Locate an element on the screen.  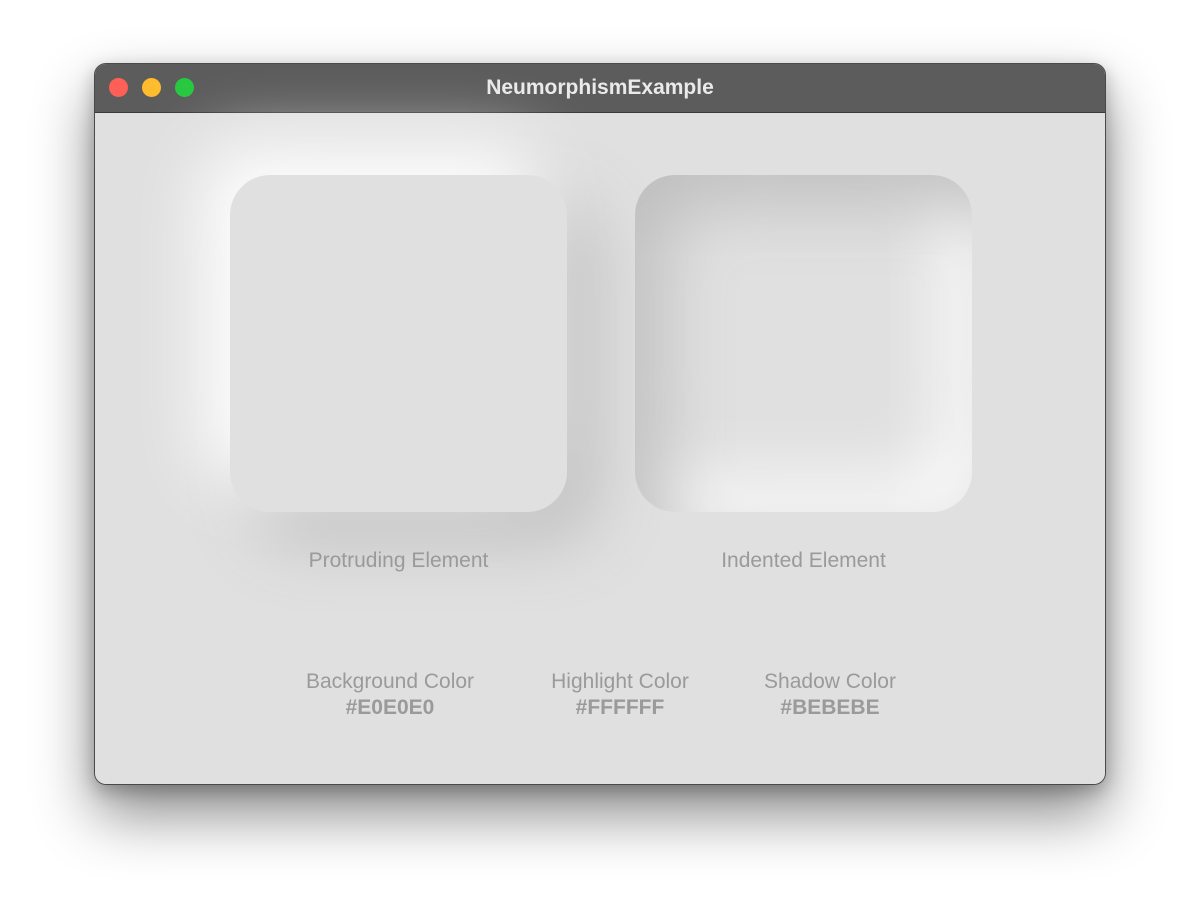
indented-element-label: Indented Element is located at coordinates (803, 560).